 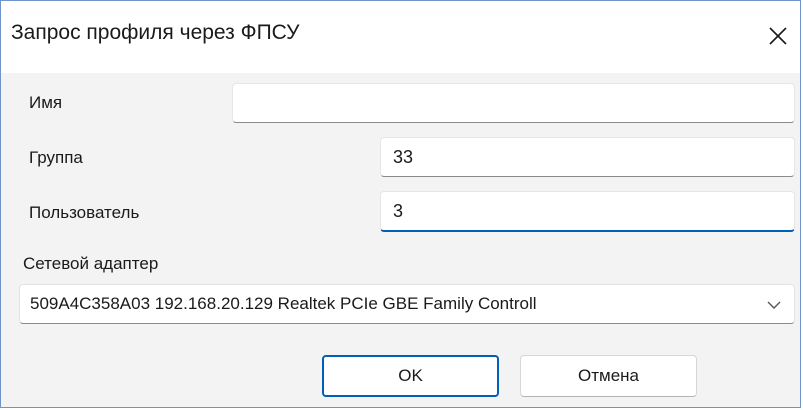 What do you see at coordinates (56, 157) in the screenshot?
I see `group-label: Группа` at bounding box center [56, 157].